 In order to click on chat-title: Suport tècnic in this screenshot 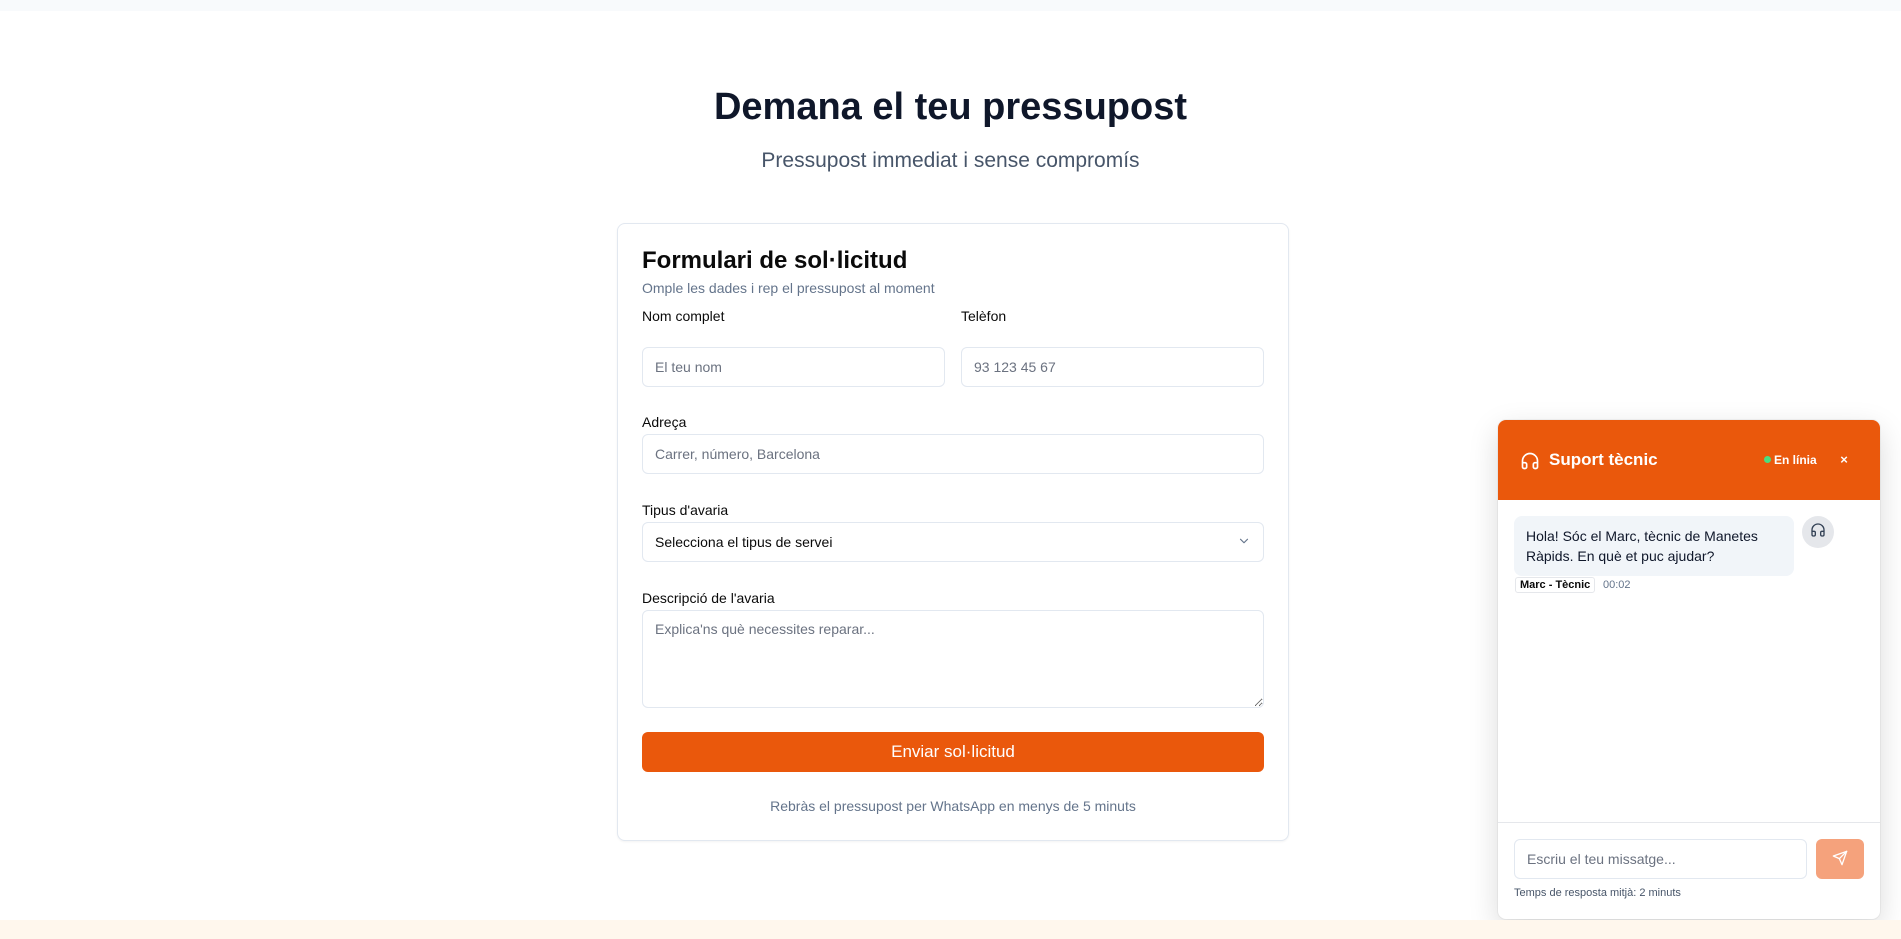, I will do `click(1603, 459)`.